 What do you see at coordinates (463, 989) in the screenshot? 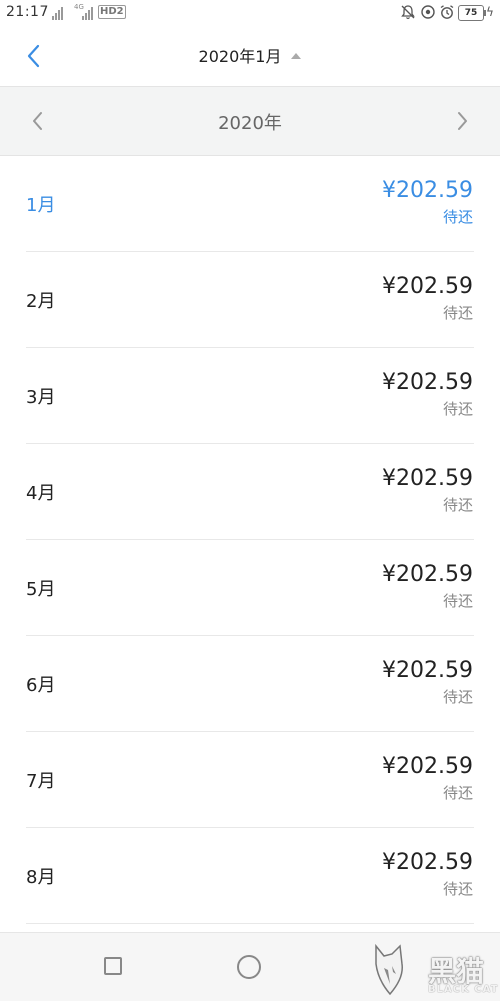
I see `watermark-name-en: BLACK CAT` at bounding box center [463, 989].